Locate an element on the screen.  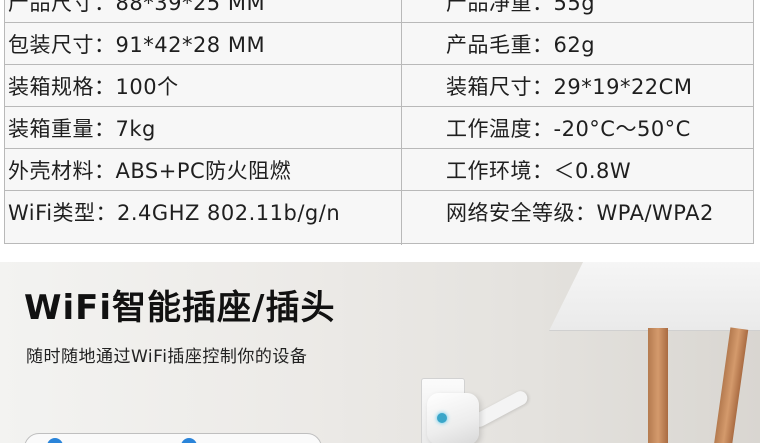
spec-row: 产品尺寸：88*39*25 MM 产品净重：55g is located at coordinates (379, 11).